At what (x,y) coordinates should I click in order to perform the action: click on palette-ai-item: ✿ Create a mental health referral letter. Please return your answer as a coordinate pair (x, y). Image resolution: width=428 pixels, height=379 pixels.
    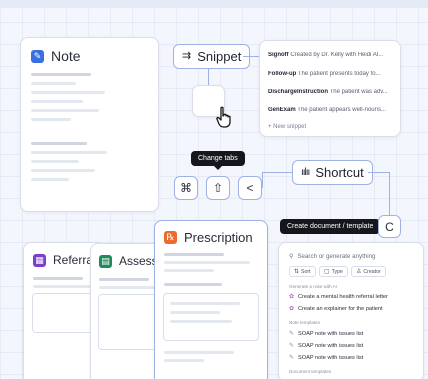
    Looking at the image, I should click on (338, 297).